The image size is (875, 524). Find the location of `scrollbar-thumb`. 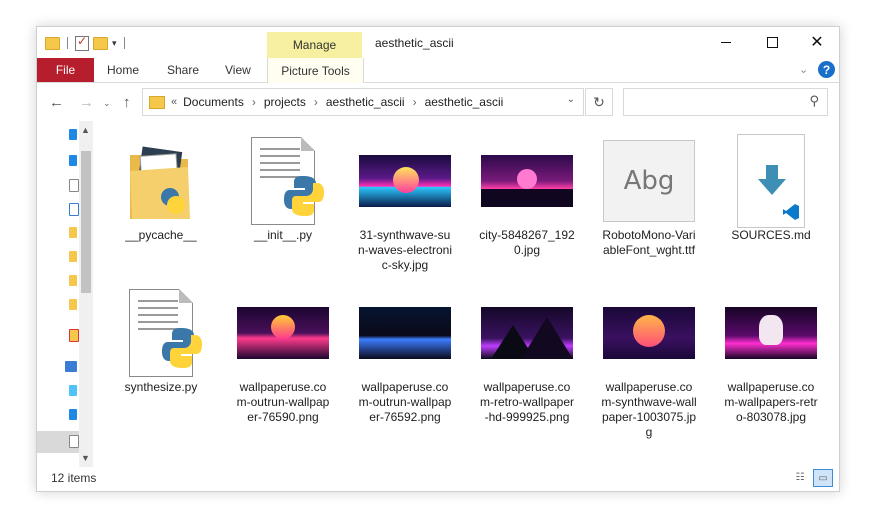

scrollbar-thumb is located at coordinates (86, 222).